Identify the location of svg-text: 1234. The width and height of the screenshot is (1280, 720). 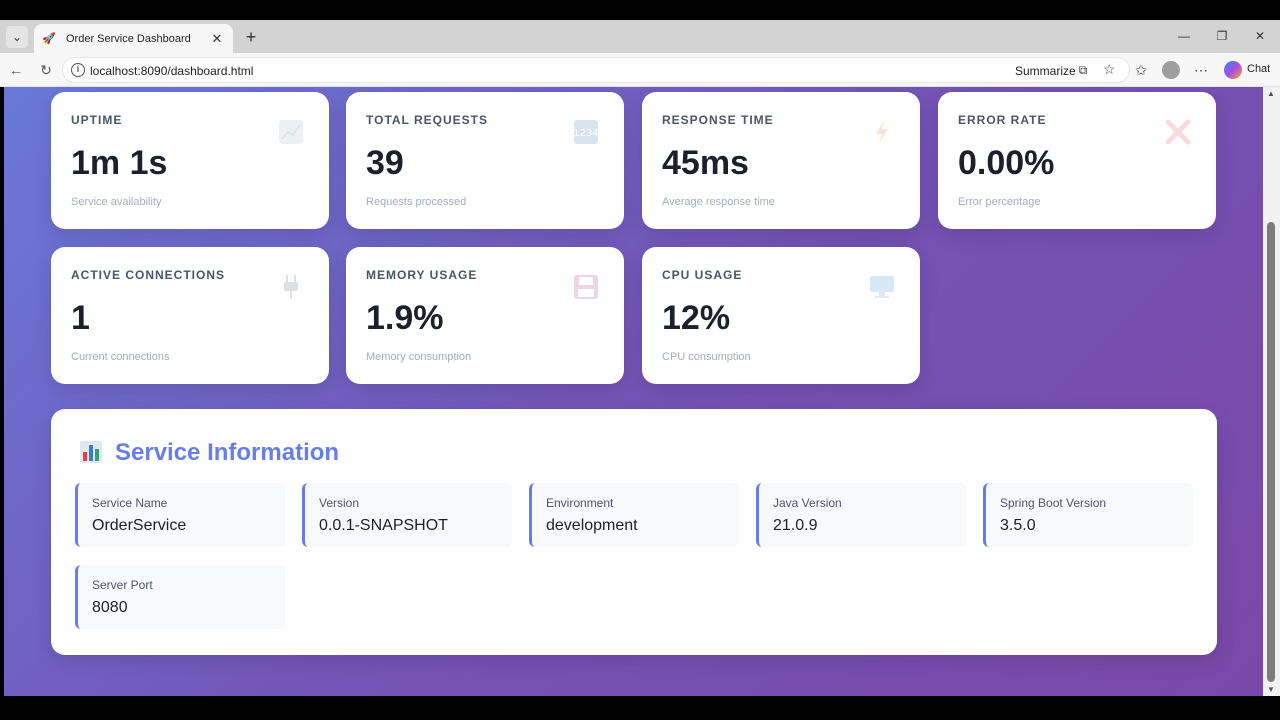
(585, 133).